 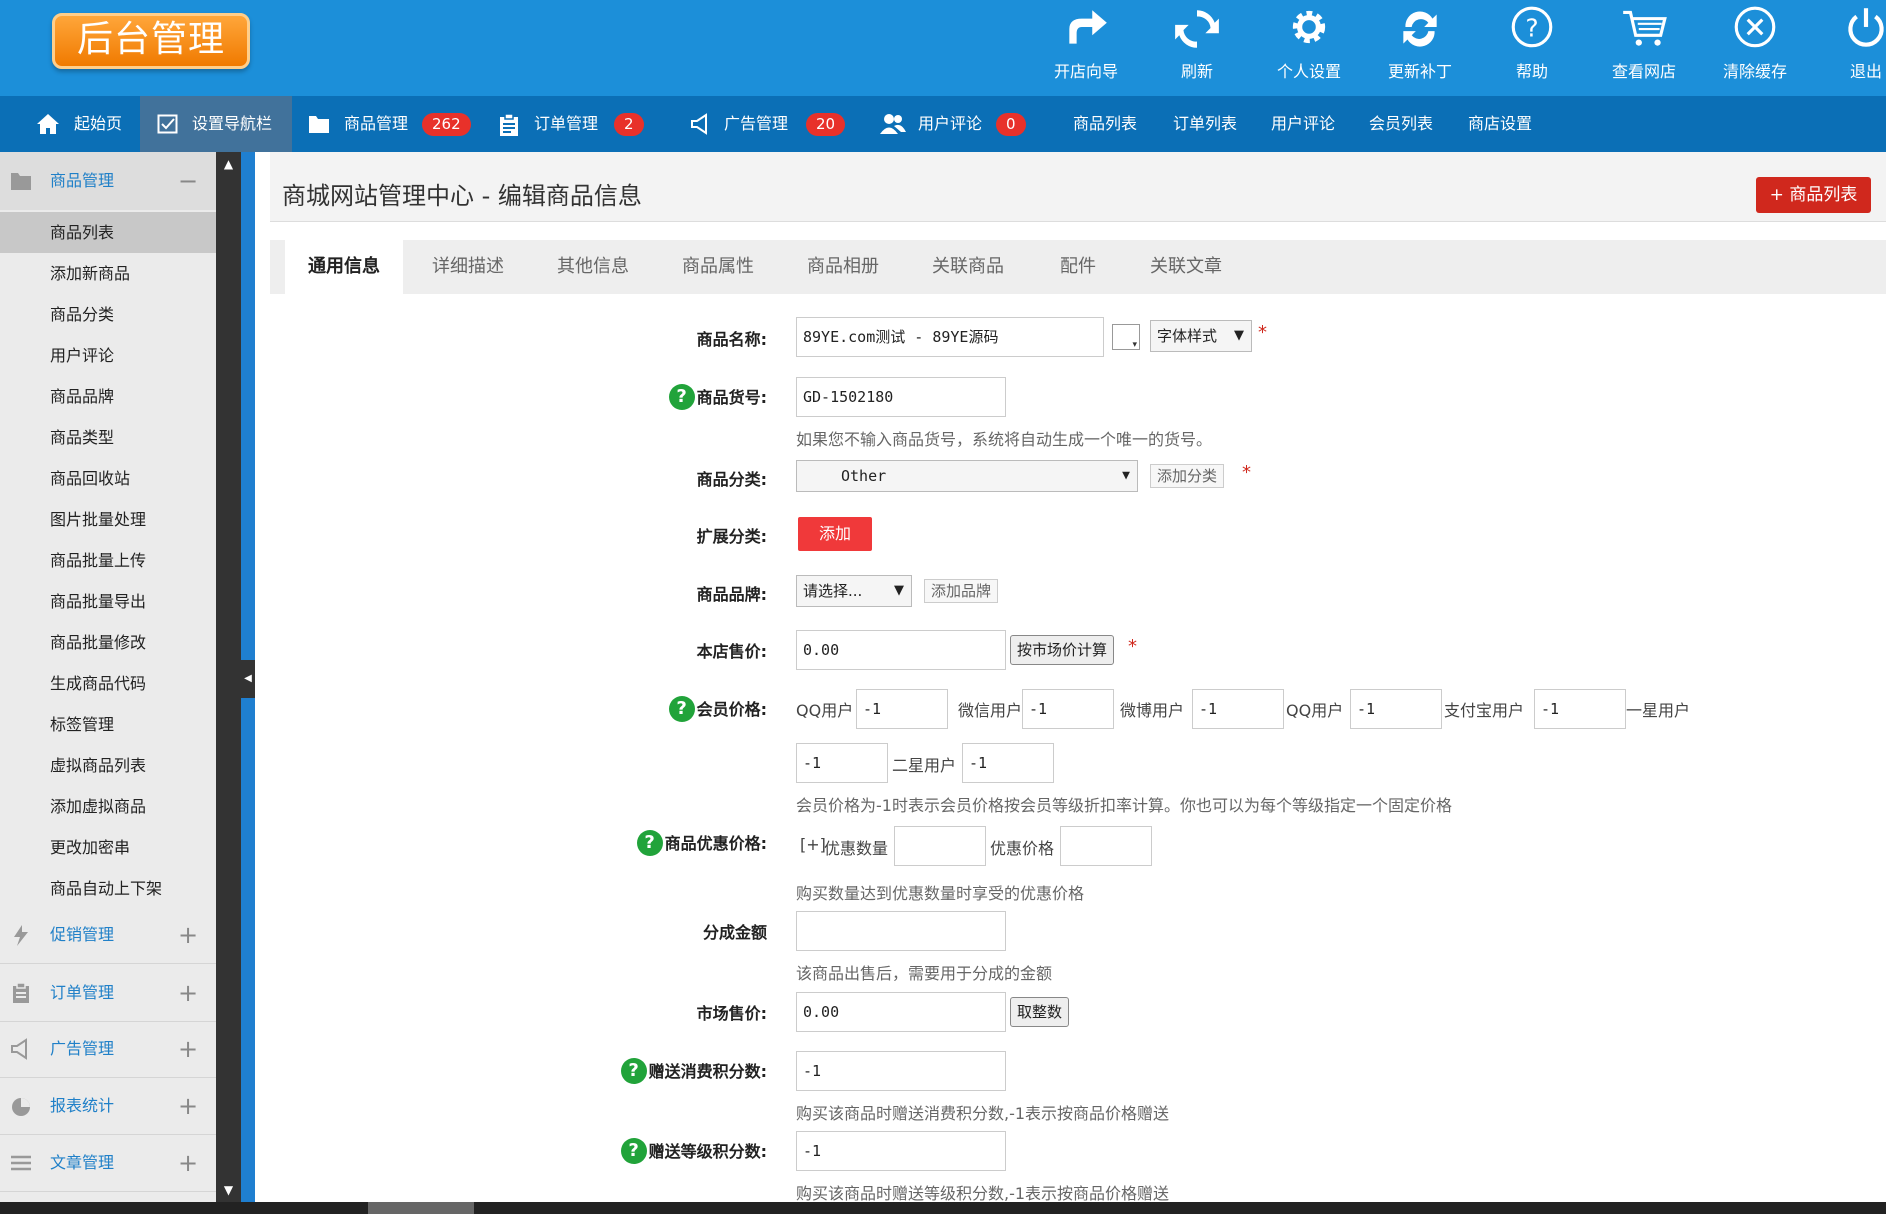 What do you see at coordinates (901, 650) in the screenshot?
I see `shop-price-input: 0.00` at bounding box center [901, 650].